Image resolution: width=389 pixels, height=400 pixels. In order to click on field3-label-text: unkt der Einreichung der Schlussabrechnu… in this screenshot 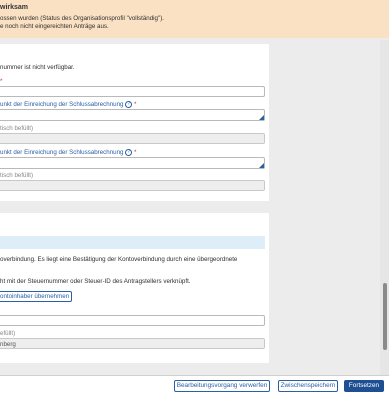, I will do `click(62, 153)`.